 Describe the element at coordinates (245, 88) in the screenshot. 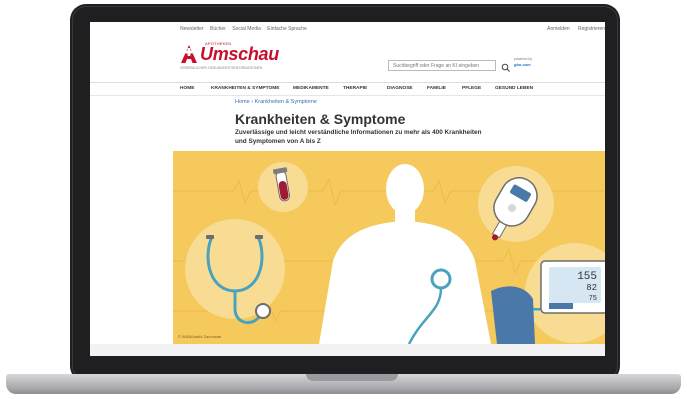

I see `nav-krankheiten-symptome: KRANKHEITEN & SYMPTOME` at that location.